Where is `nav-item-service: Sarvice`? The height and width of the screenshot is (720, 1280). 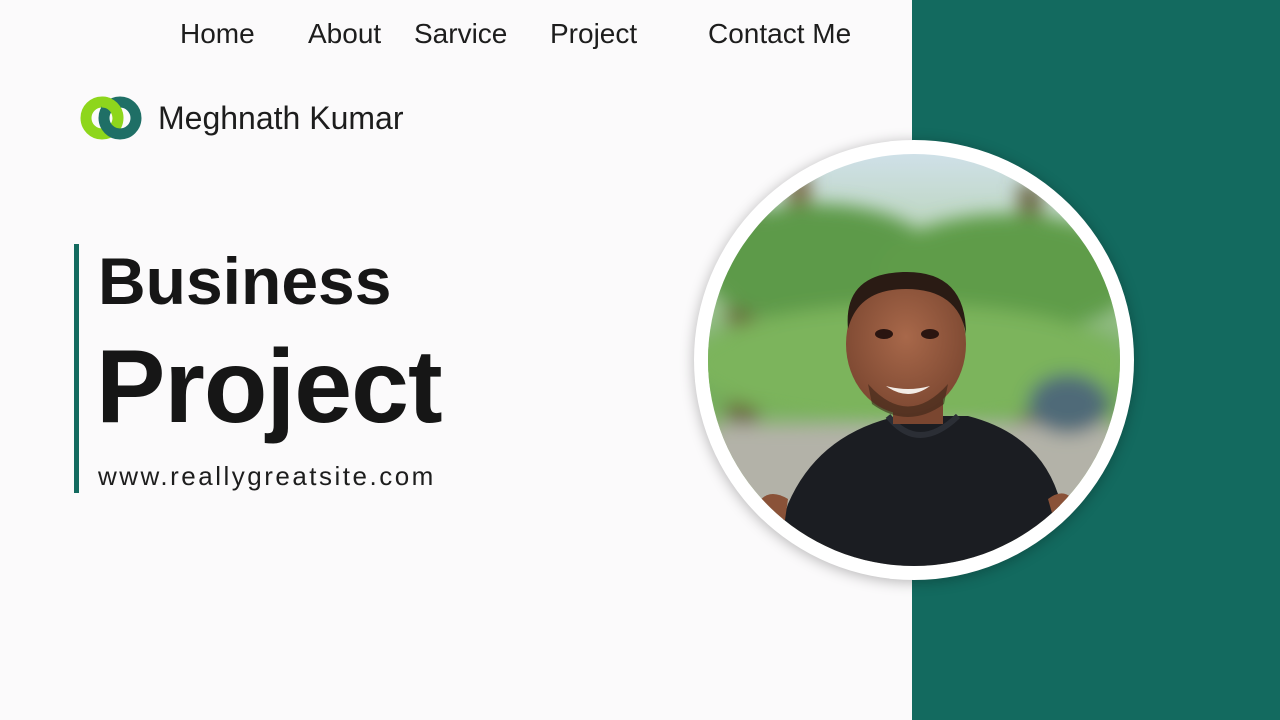 nav-item-service: Sarvice is located at coordinates (460, 34).